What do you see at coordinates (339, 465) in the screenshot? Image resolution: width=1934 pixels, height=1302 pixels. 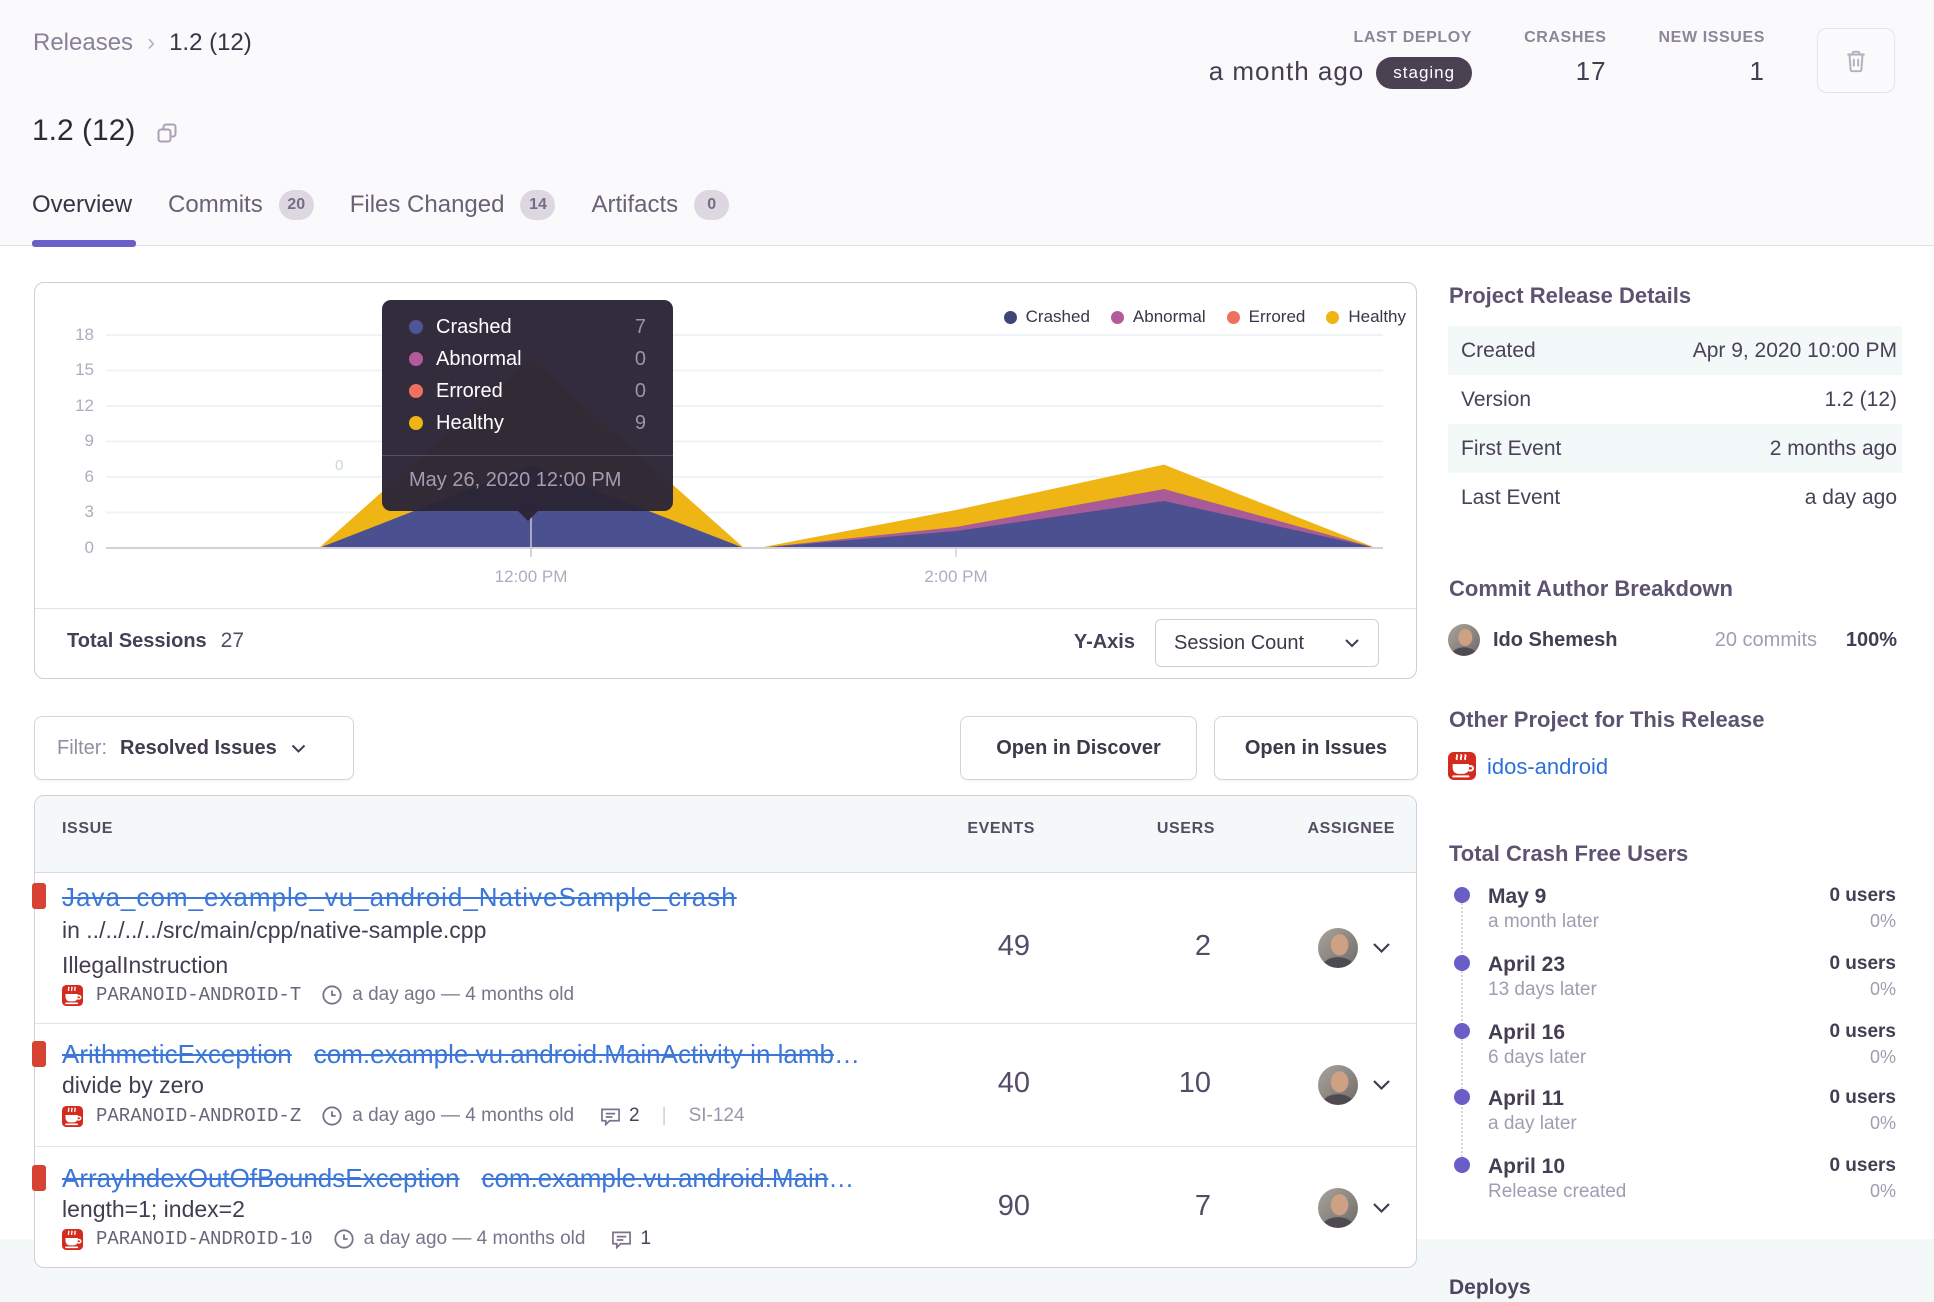 I see `svg-text: 0` at bounding box center [339, 465].